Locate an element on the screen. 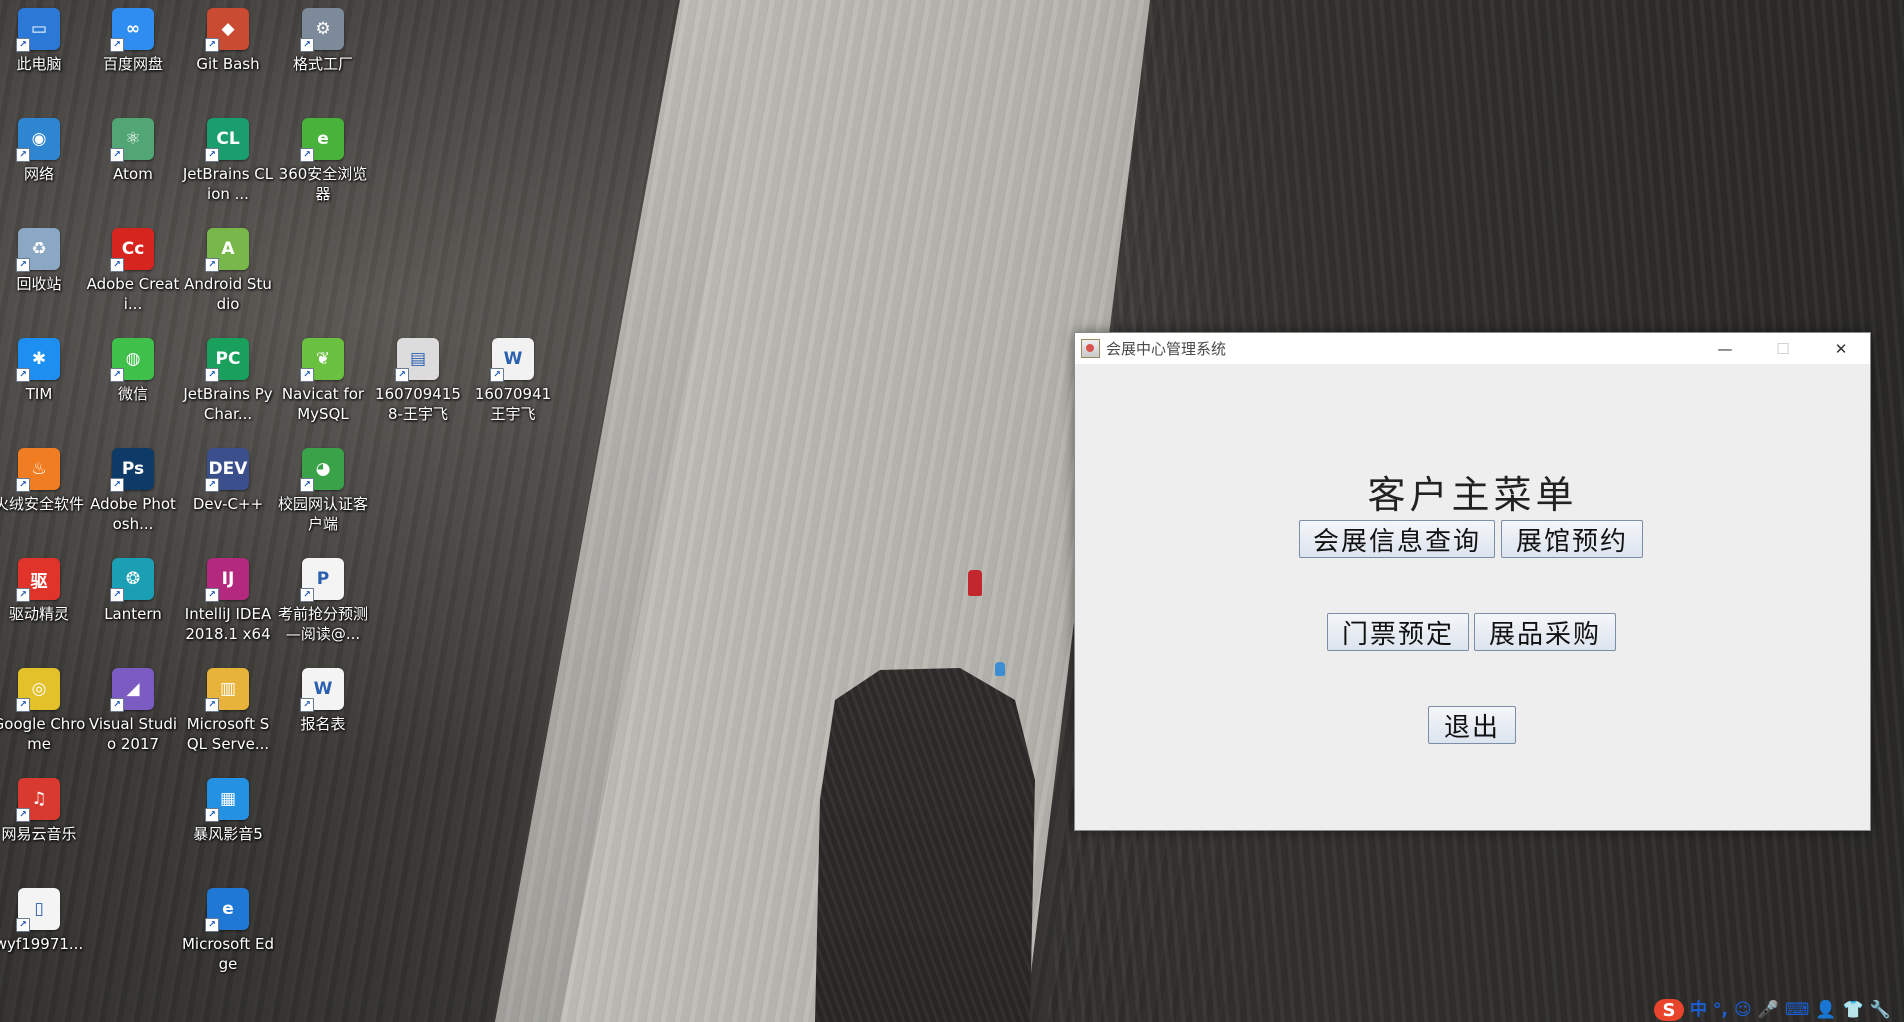 This screenshot has height=1022, width=1904. desktop-icon: e ↗ 360安全浏览器 is located at coordinates (323, 166).